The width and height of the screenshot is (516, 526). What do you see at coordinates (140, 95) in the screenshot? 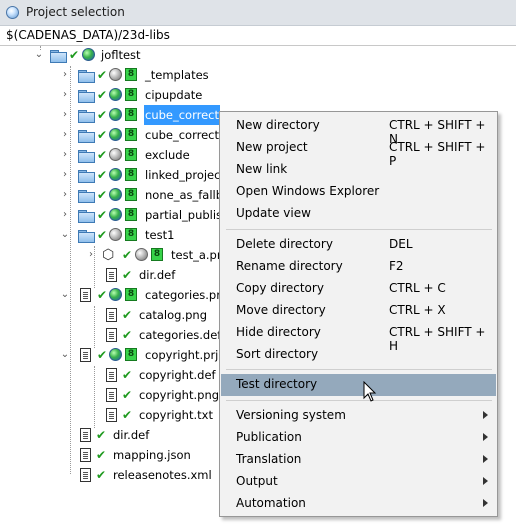
I see `tree-node-folder: › ✔ 8 cipupdate` at bounding box center [140, 95].